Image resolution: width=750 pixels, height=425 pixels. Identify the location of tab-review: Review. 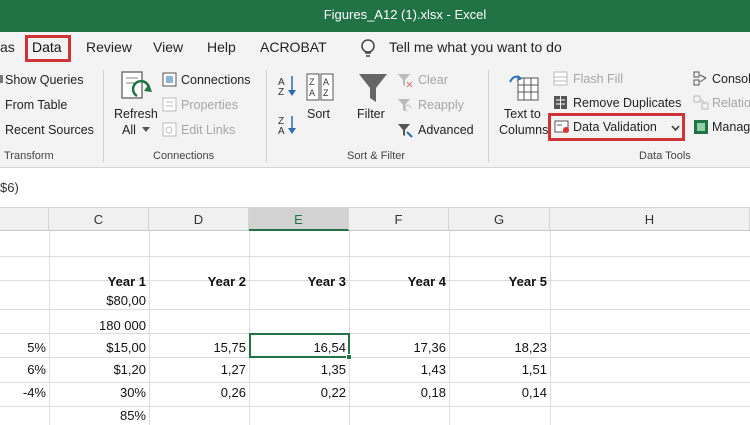
(109, 47).